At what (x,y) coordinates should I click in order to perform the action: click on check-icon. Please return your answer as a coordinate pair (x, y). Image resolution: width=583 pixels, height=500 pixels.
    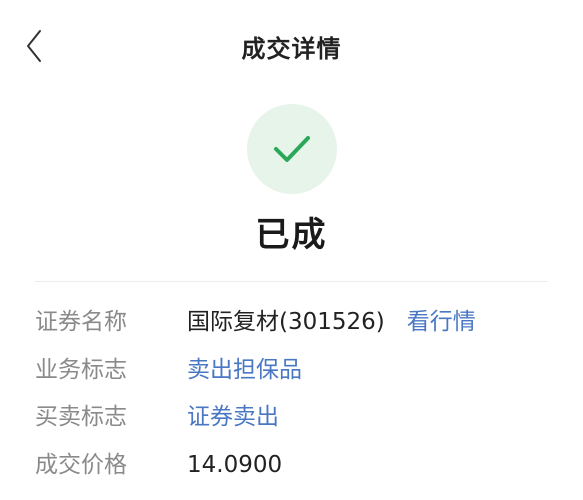
    Looking at the image, I should click on (292, 149).